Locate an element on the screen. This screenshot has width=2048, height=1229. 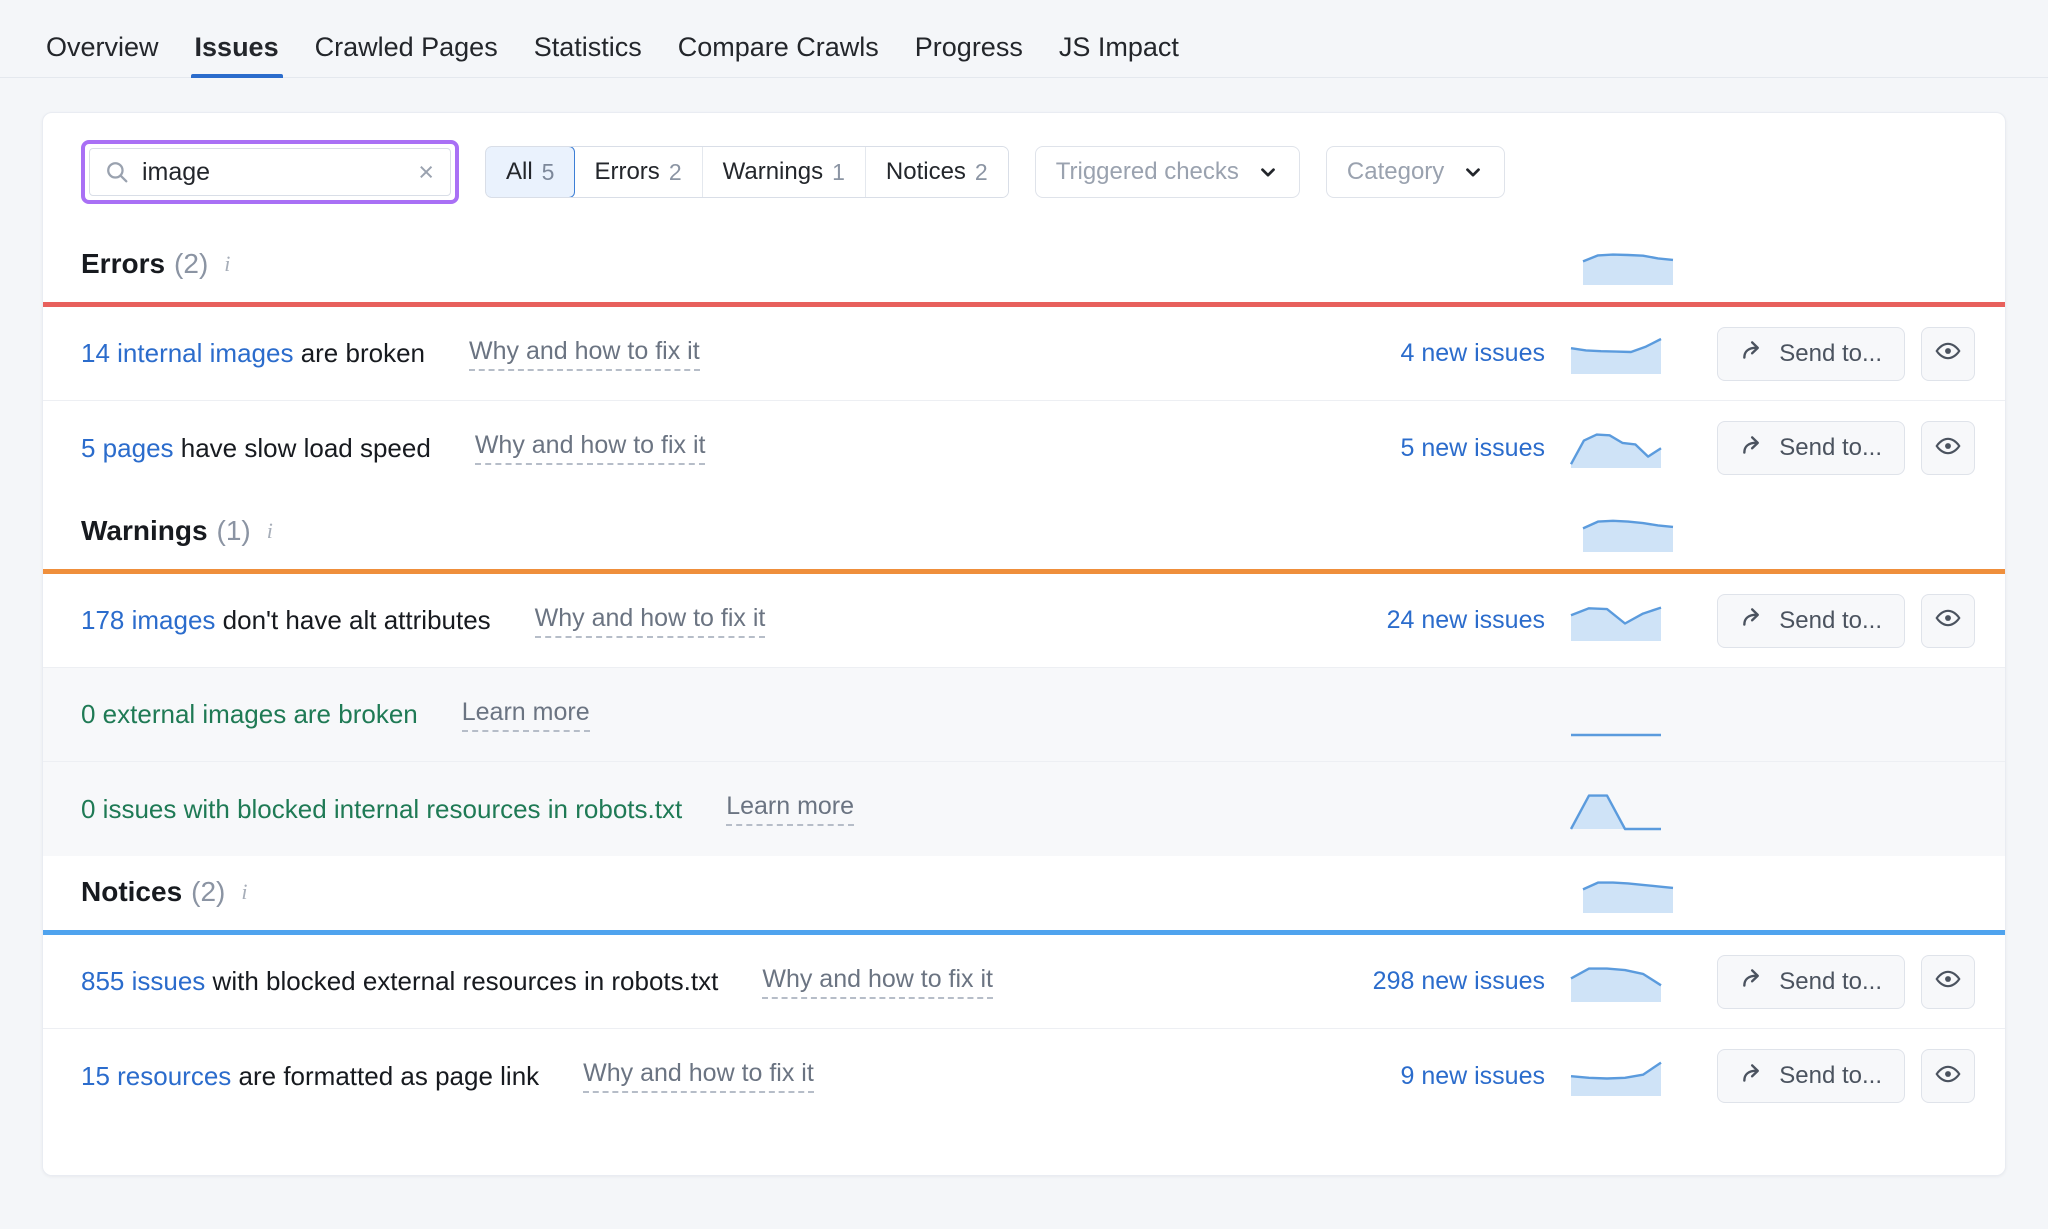
filter-warnings: Warnings 1 is located at coordinates (784, 172).